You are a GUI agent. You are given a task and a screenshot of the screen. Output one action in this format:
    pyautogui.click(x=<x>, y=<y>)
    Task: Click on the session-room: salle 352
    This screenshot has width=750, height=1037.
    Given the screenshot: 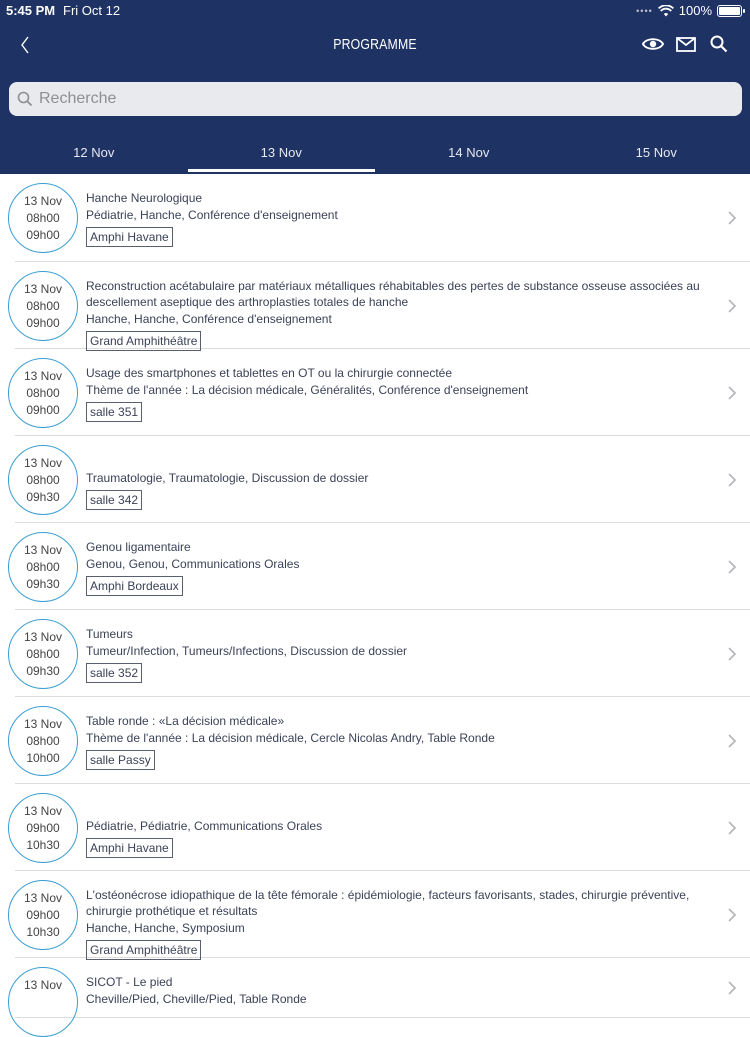 What is the action you would take?
    pyautogui.click(x=114, y=673)
    